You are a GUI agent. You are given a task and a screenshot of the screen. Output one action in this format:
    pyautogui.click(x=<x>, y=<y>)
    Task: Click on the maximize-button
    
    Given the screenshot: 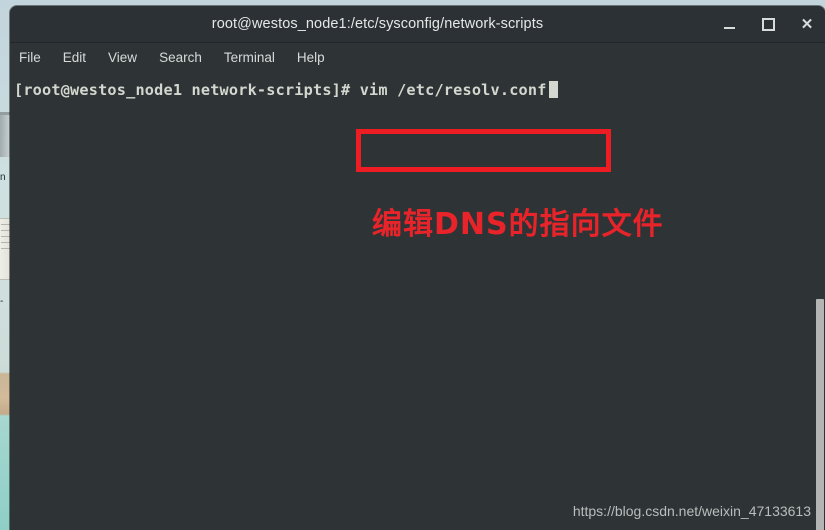 What is the action you would take?
    pyautogui.click(x=768, y=24)
    